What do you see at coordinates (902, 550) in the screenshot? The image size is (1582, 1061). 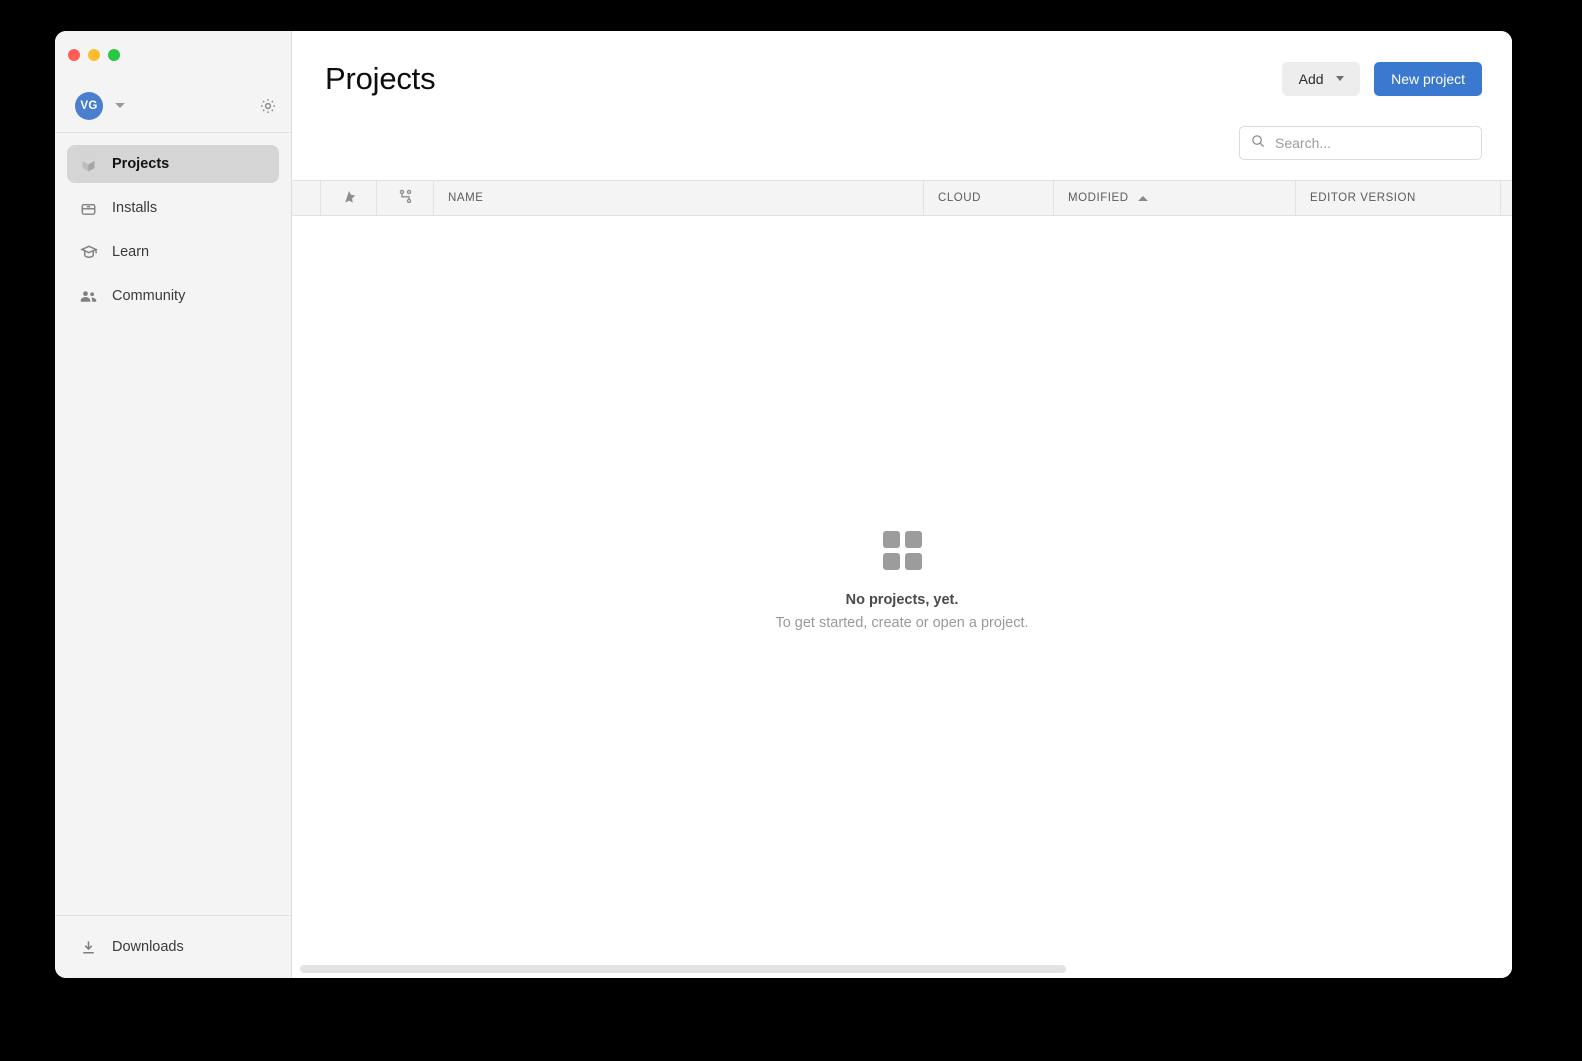 I see `grid-squares-icon` at bounding box center [902, 550].